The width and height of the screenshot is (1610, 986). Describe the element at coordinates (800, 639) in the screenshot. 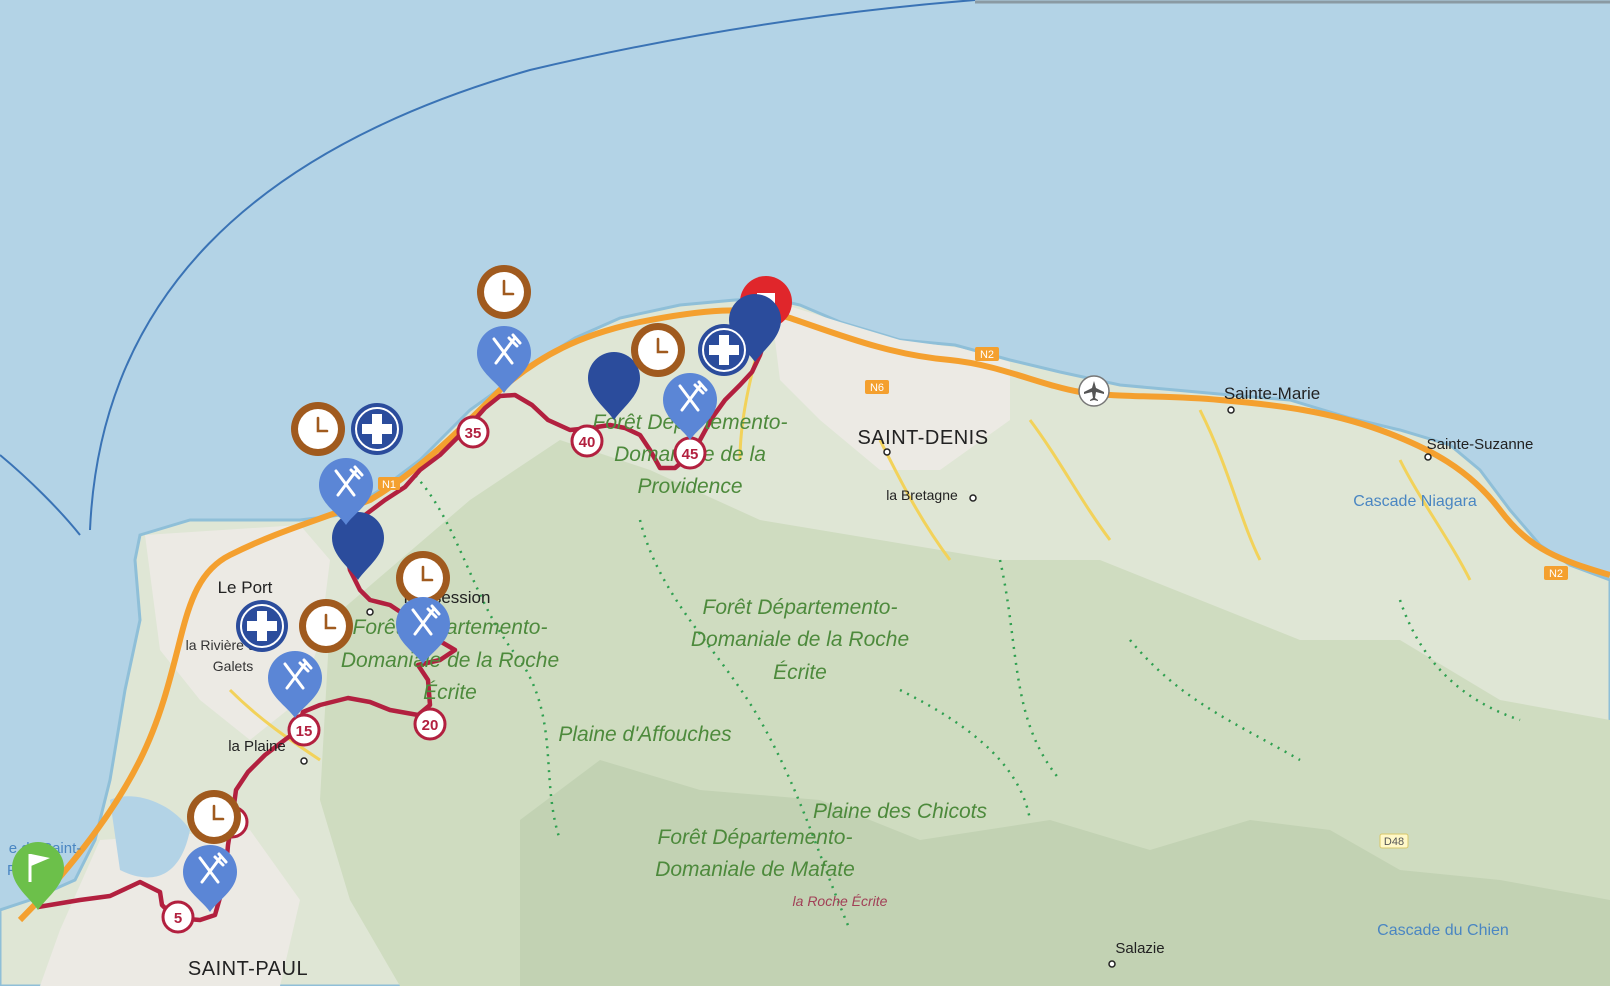

I see `label-roche-ecrite-east-2: Domaniale de la Roche` at that location.